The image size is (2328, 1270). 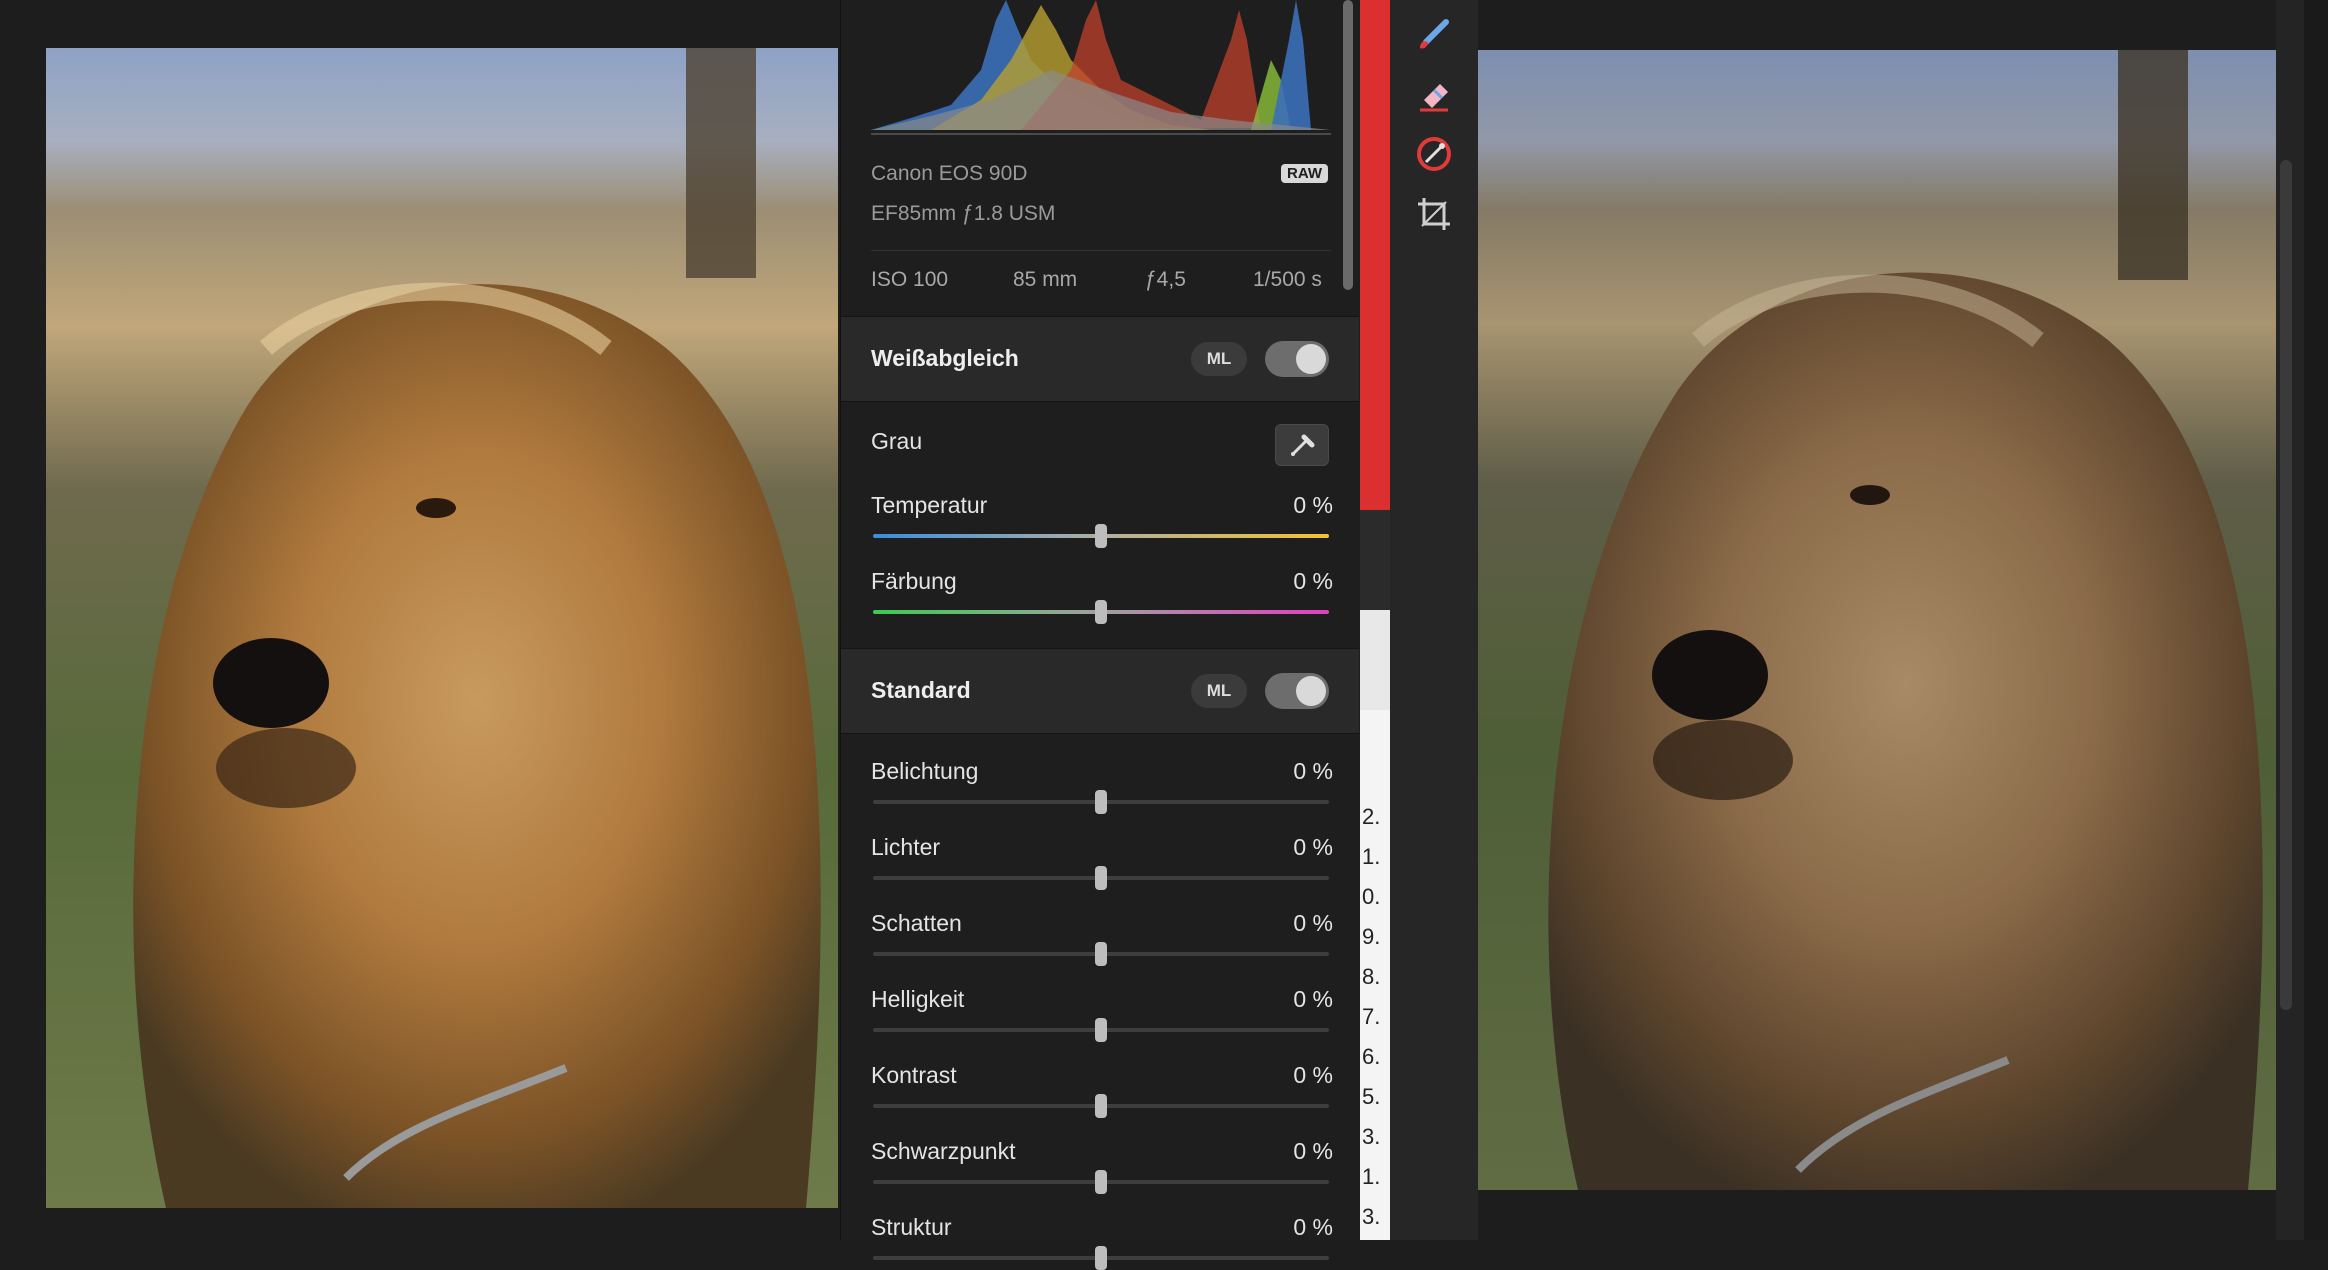 I want to click on red-strip, so click(x=1375, y=255).